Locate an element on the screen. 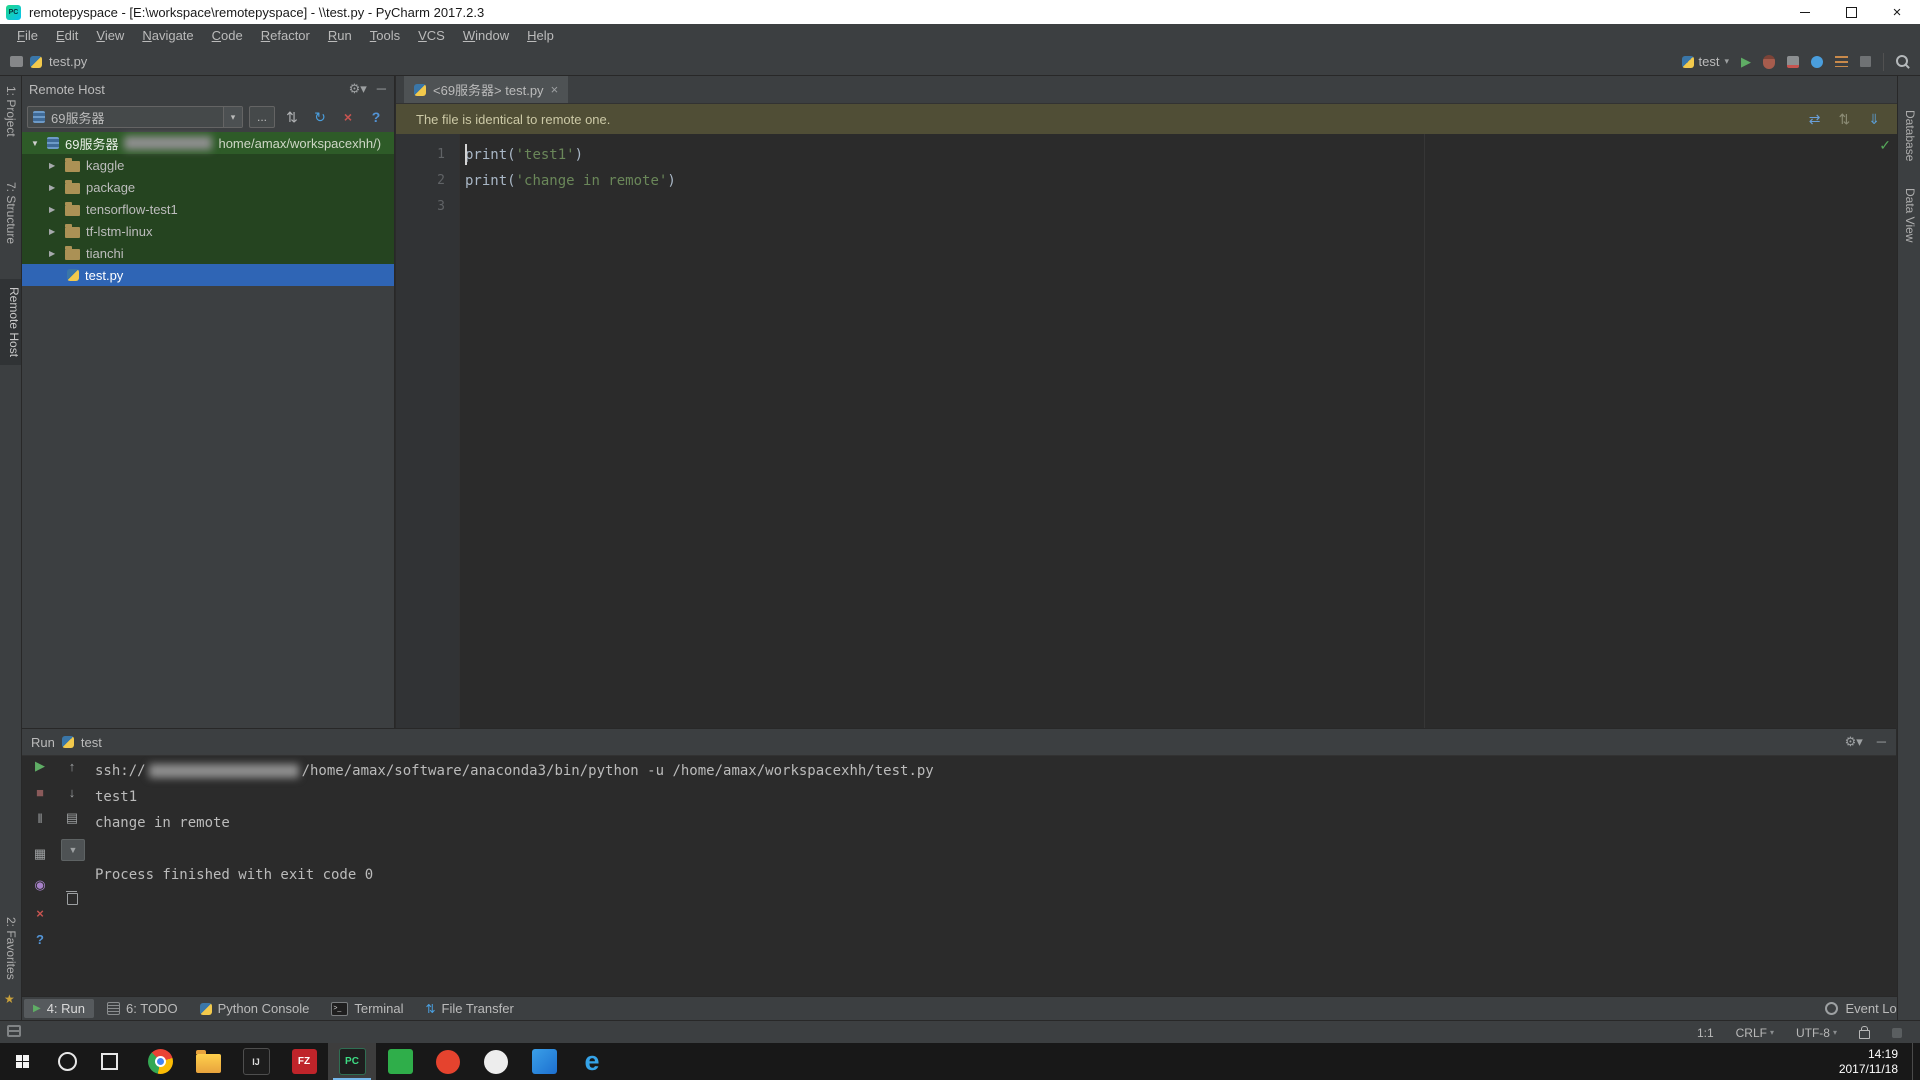 The width and height of the screenshot is (1920, 1080). close-console-button: × is located at coordinates (40, 913).